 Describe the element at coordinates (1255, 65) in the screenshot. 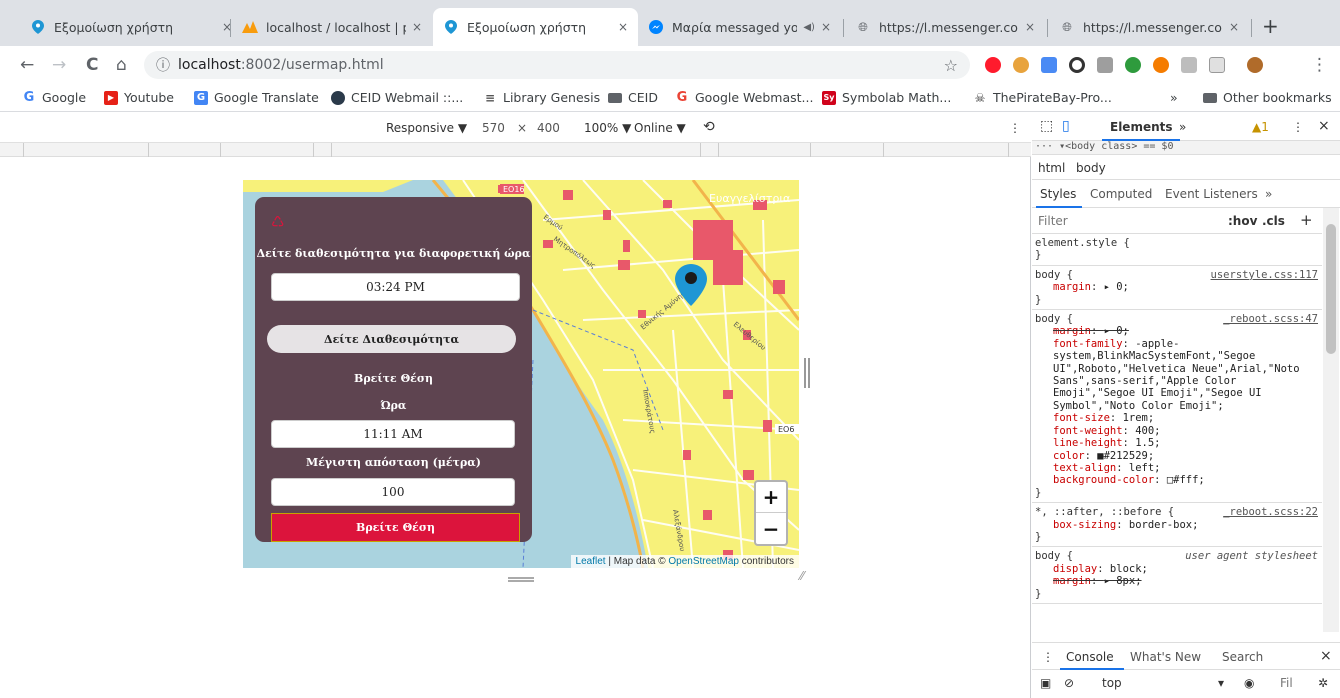

I see `avatar` at that location.